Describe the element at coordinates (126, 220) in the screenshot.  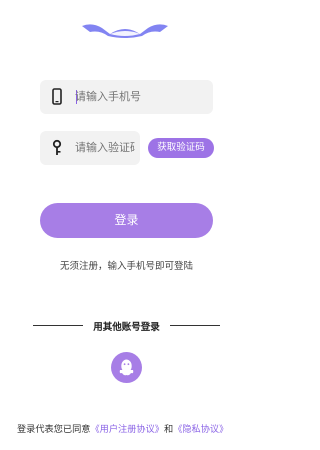
I see `login-button: 登录` at that location.